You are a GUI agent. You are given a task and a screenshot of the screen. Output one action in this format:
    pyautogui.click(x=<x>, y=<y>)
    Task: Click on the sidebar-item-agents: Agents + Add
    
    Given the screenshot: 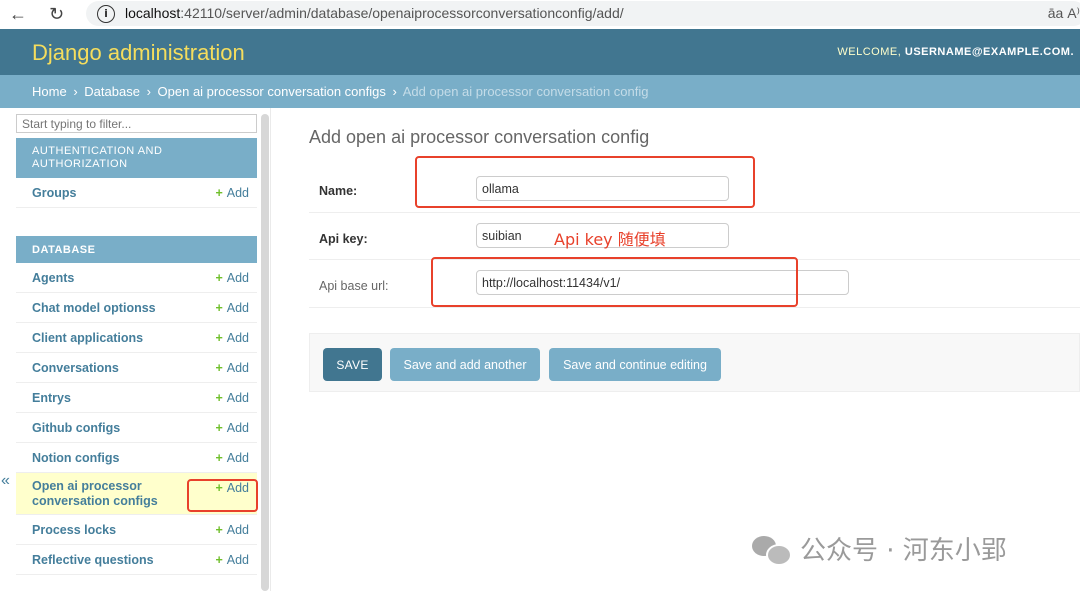 What is the action you would take?
    pyautogui.click(x=136, y=278)
    